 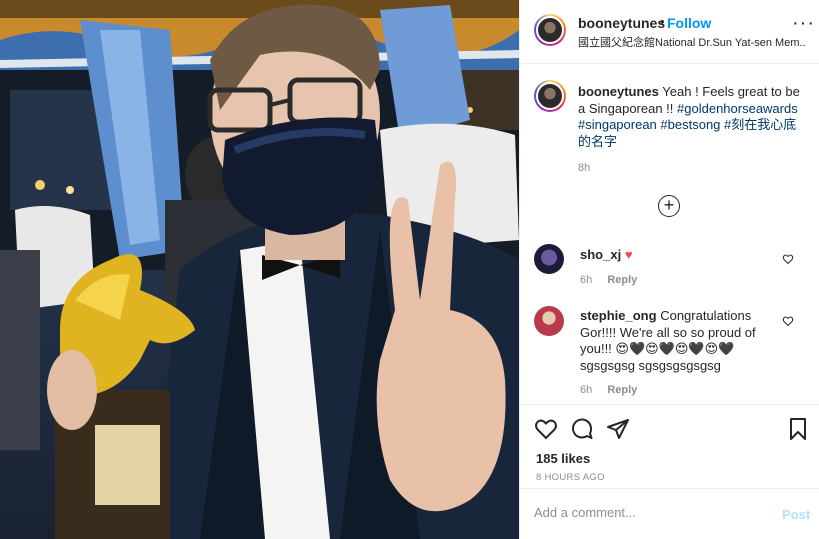 I want to click on caption-username: booneytunes, so click(x=618, y=91).